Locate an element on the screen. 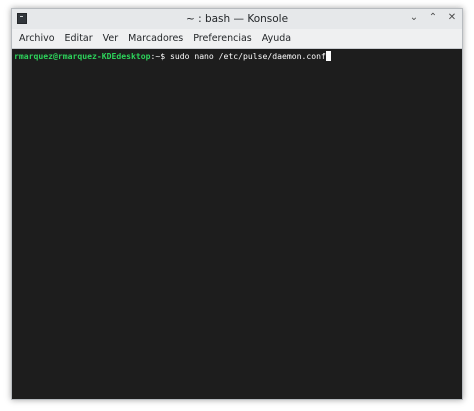  menu-marcadores: Marcadores is located at coordinates (155, 38).